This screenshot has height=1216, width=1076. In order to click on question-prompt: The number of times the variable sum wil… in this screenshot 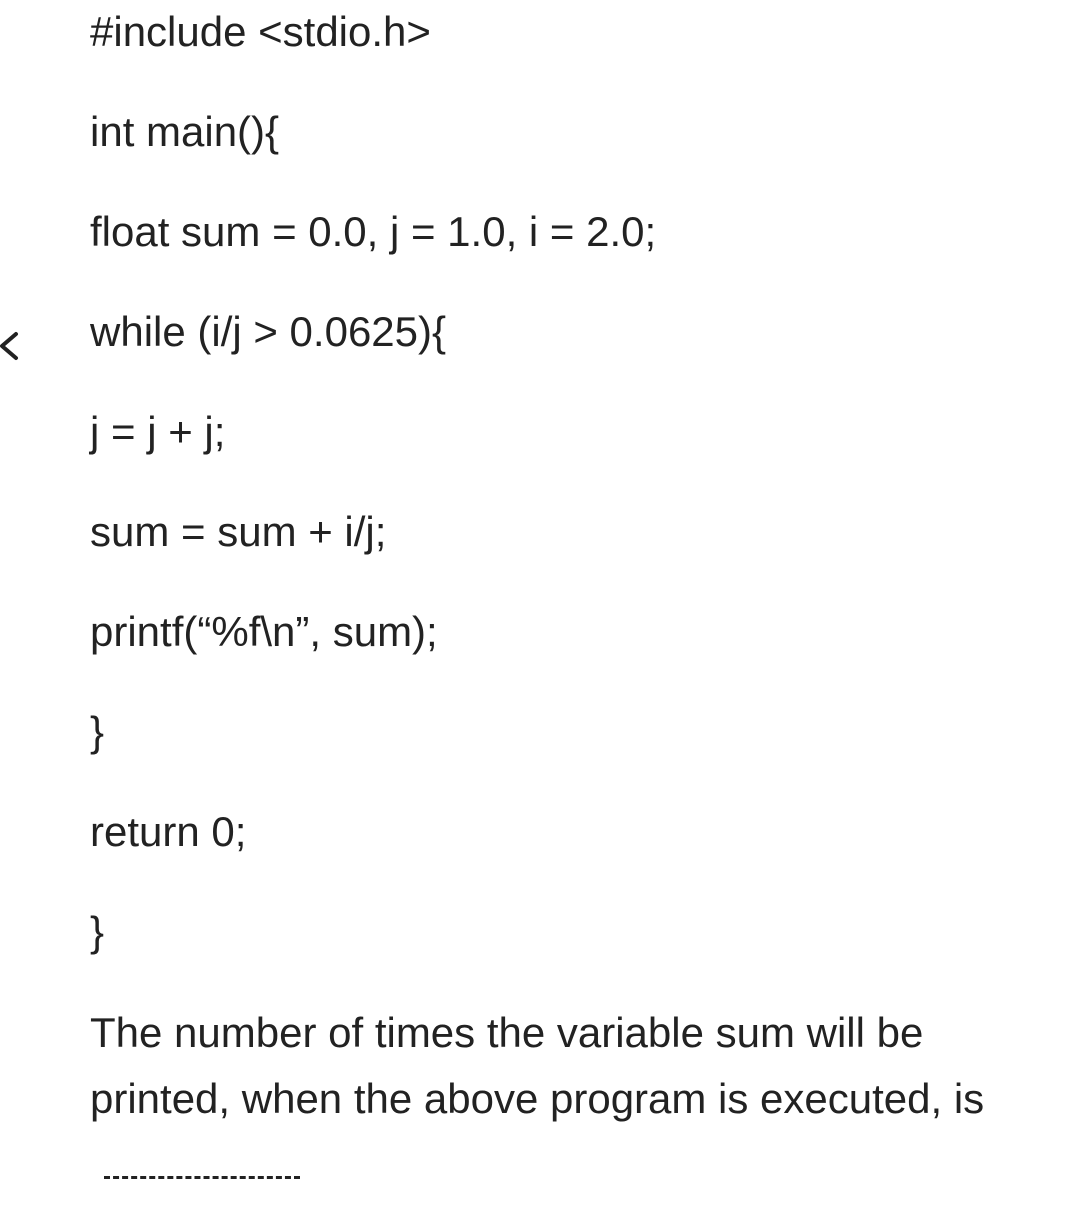, I will do `click(537, 1065)`.